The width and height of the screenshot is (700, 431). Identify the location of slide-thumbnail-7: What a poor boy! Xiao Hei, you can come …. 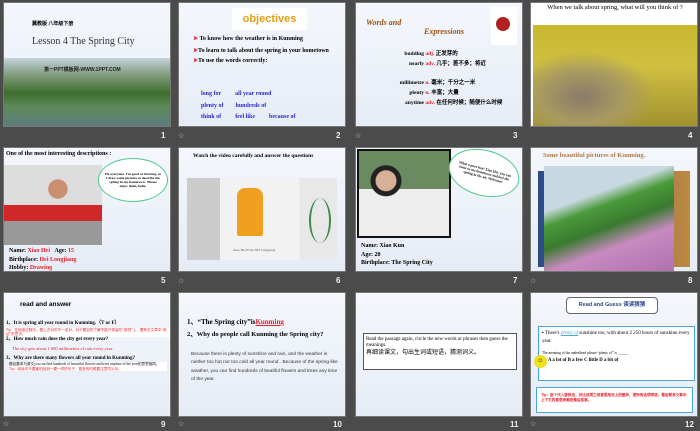
(439, 209).